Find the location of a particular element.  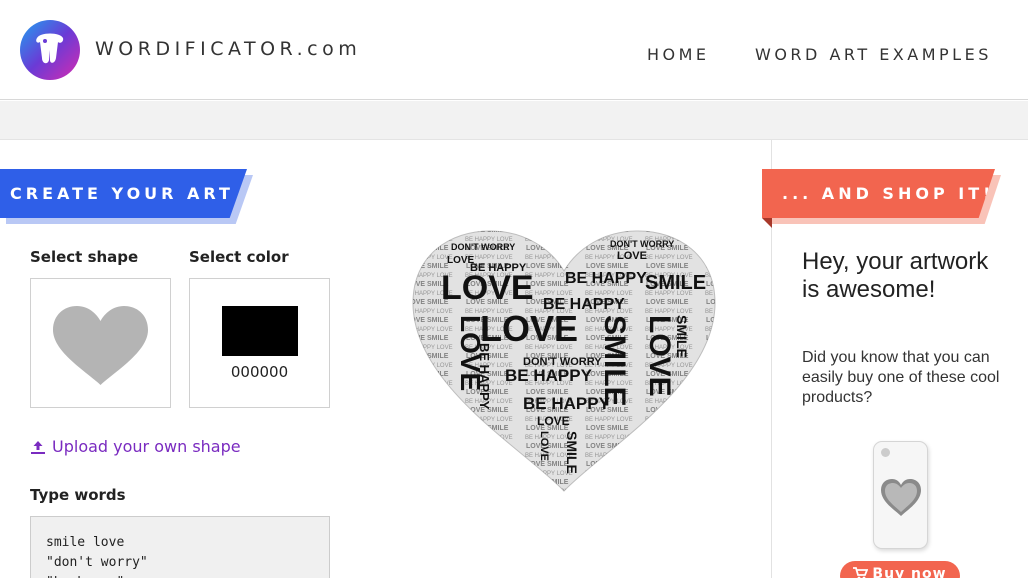

buy-now-button: Buy now is located at coordinates (900, 569).